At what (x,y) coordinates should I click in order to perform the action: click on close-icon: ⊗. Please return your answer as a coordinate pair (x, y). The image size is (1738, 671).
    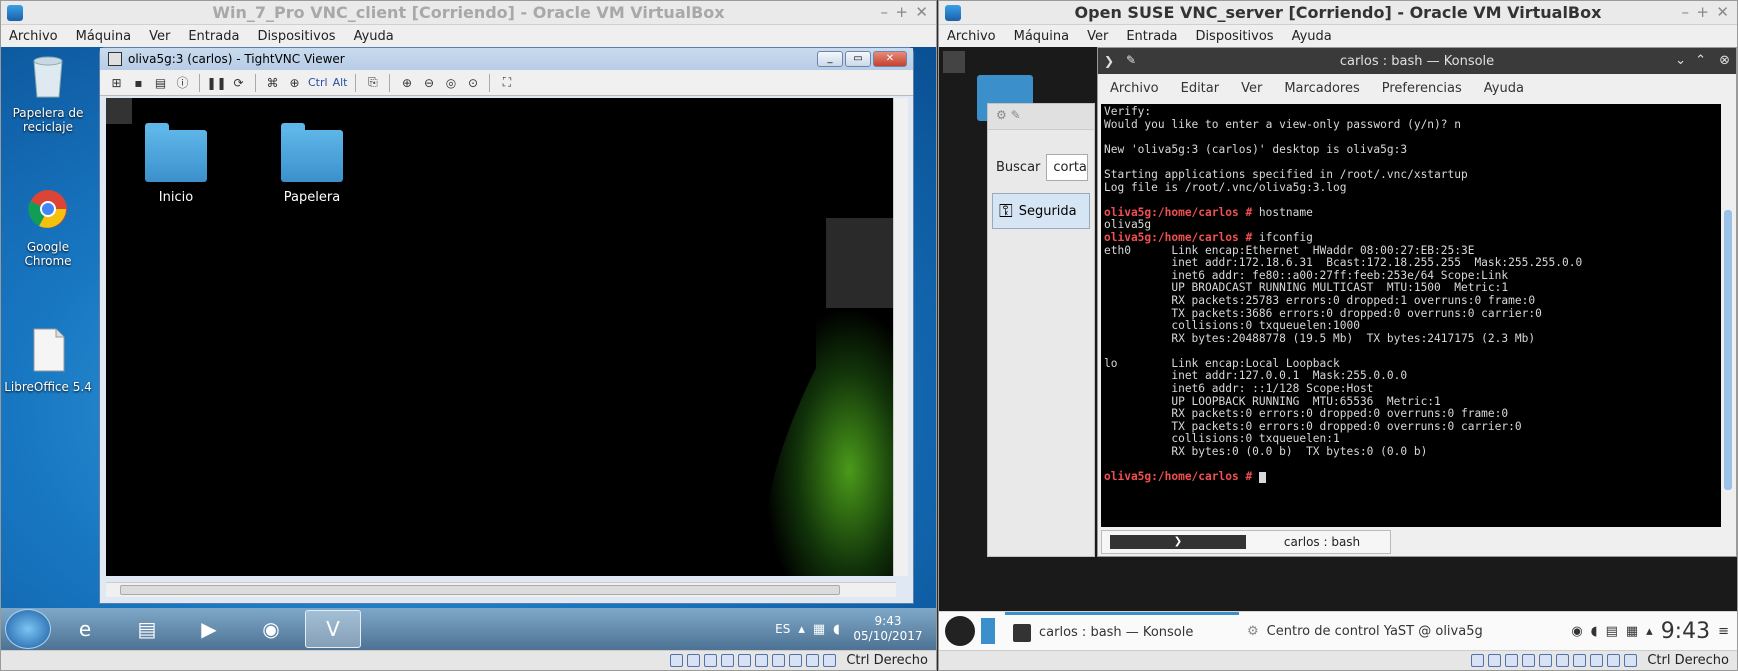
    Looking at the image, I should click on (1724, 60).